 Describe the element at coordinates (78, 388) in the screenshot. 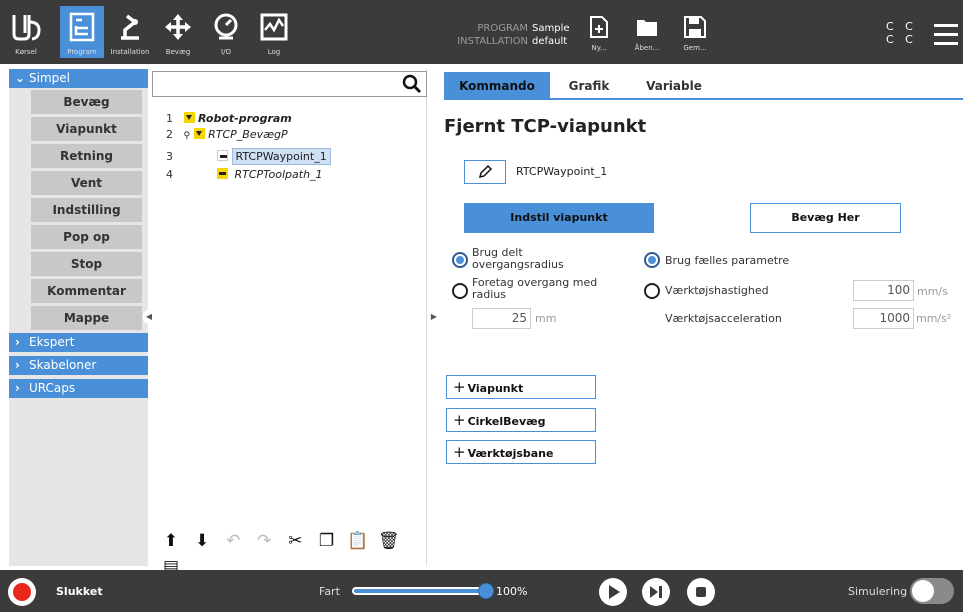

I see `category-urcaps: › URCaps` at that location.